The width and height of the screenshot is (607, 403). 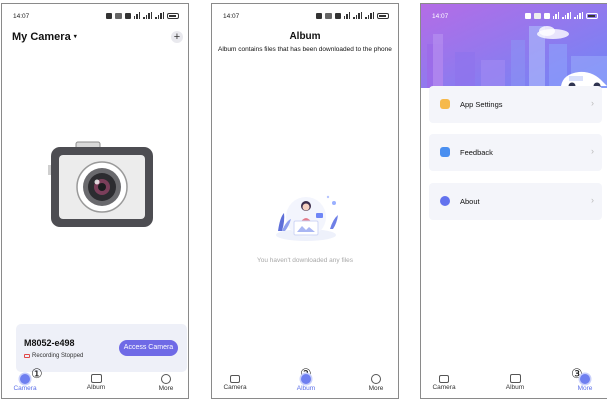 I want to click on empty-state-text: You haven't downloaded any files, so click(x=305, y=260).